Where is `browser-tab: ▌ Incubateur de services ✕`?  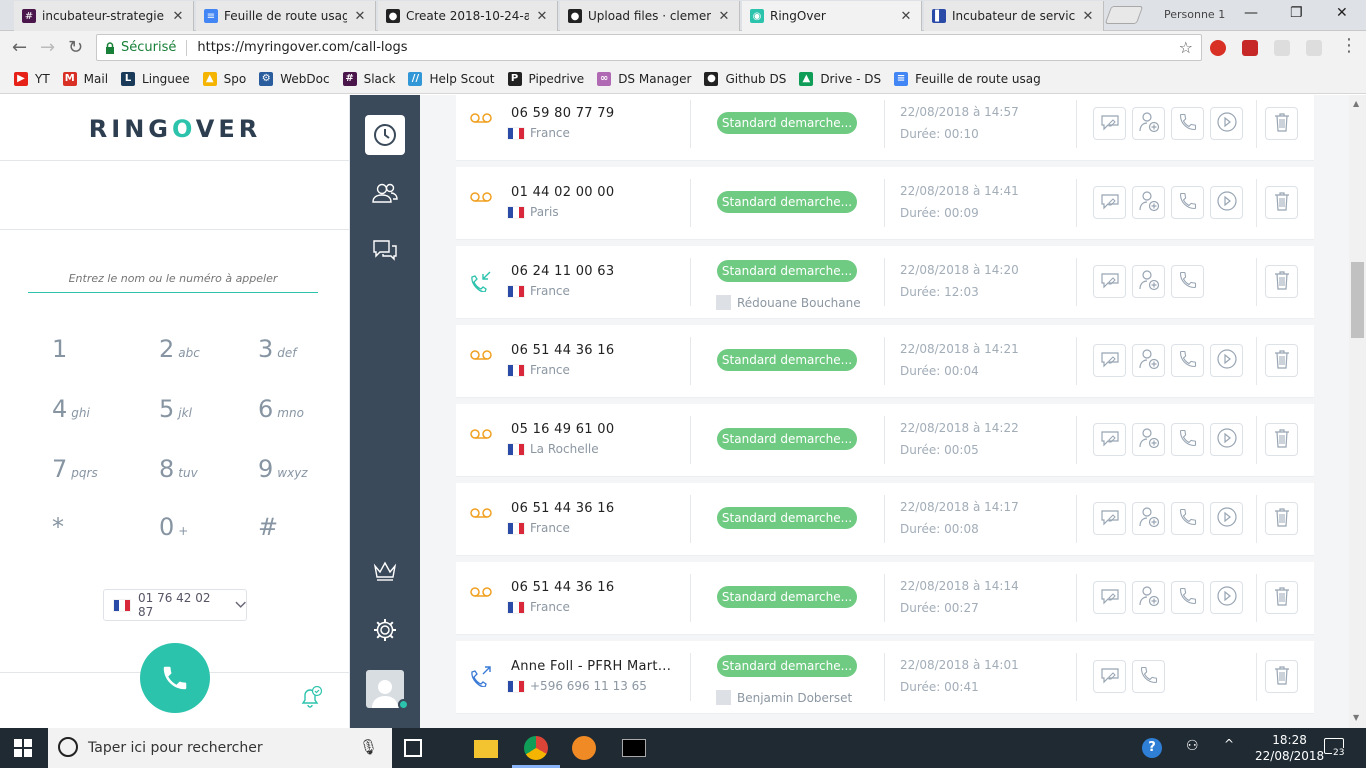
browser-tab: ▌ Incubateur de services ✕ is located at coordinates (1014, 16).